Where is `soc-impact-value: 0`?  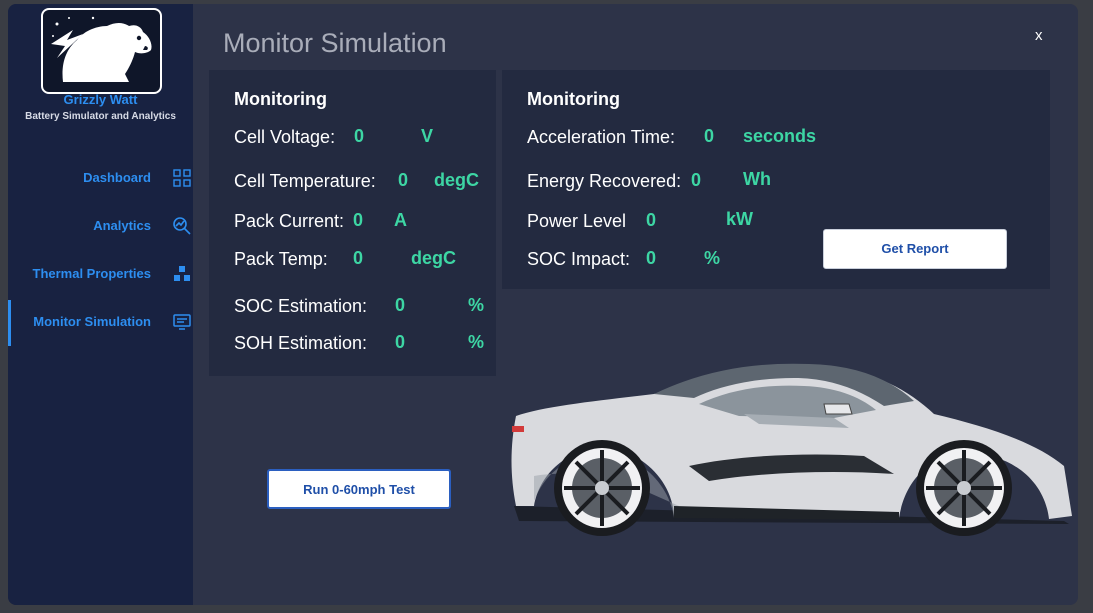 soc-impact-value: 0 is located at coordinates (651, 258).